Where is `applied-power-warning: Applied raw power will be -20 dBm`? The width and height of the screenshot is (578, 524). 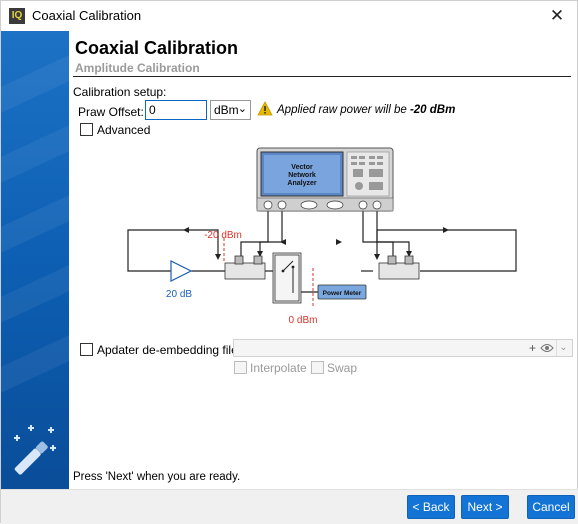 applied-power-warning: Applied raw power will be -20 dBm is located at coordinates (366, 110).